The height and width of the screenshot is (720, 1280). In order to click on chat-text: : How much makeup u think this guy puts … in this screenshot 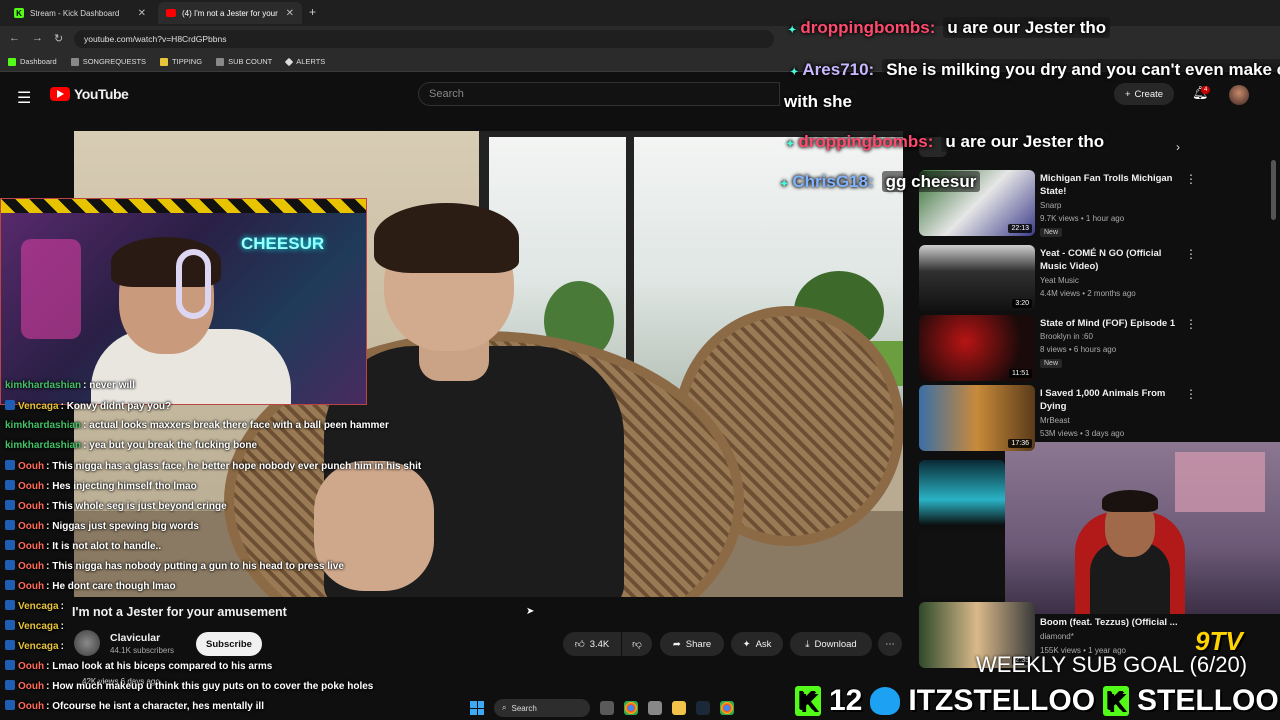, I will do `click(210, 686)`.